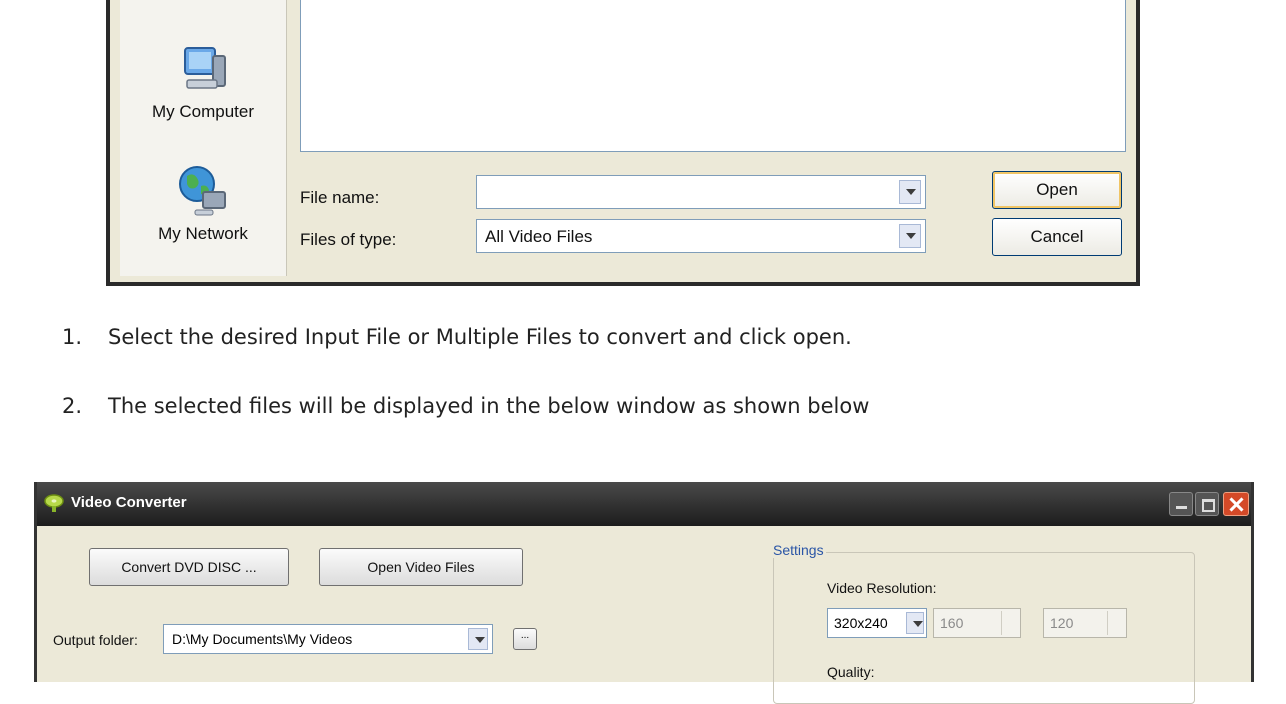  Describe the element at coordinates (798, 550) in the screenshot. I see `settings-group-title: Settings` at that location.